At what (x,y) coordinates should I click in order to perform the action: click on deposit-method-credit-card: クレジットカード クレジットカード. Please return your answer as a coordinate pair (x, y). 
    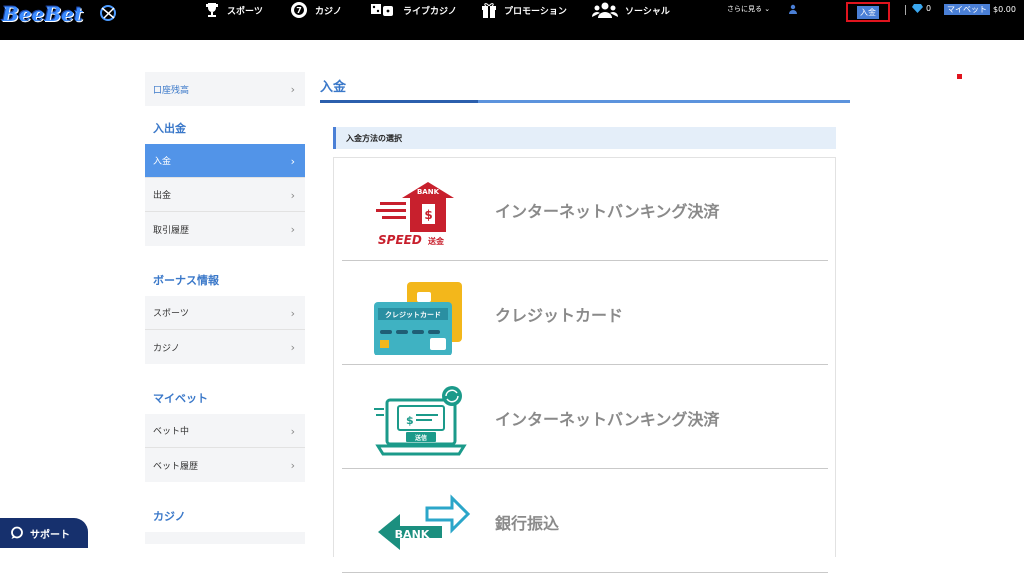
    Looking at the image, I should click on (585, 313).